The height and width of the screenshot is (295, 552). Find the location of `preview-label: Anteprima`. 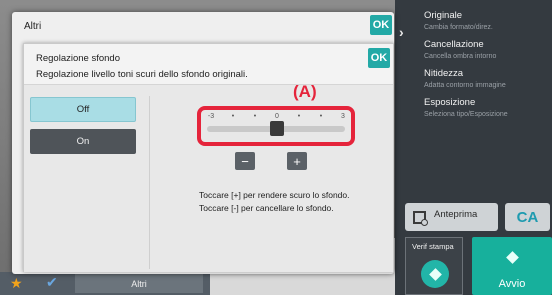

preview-label: Anteprima is located at coordinates (456, 214).